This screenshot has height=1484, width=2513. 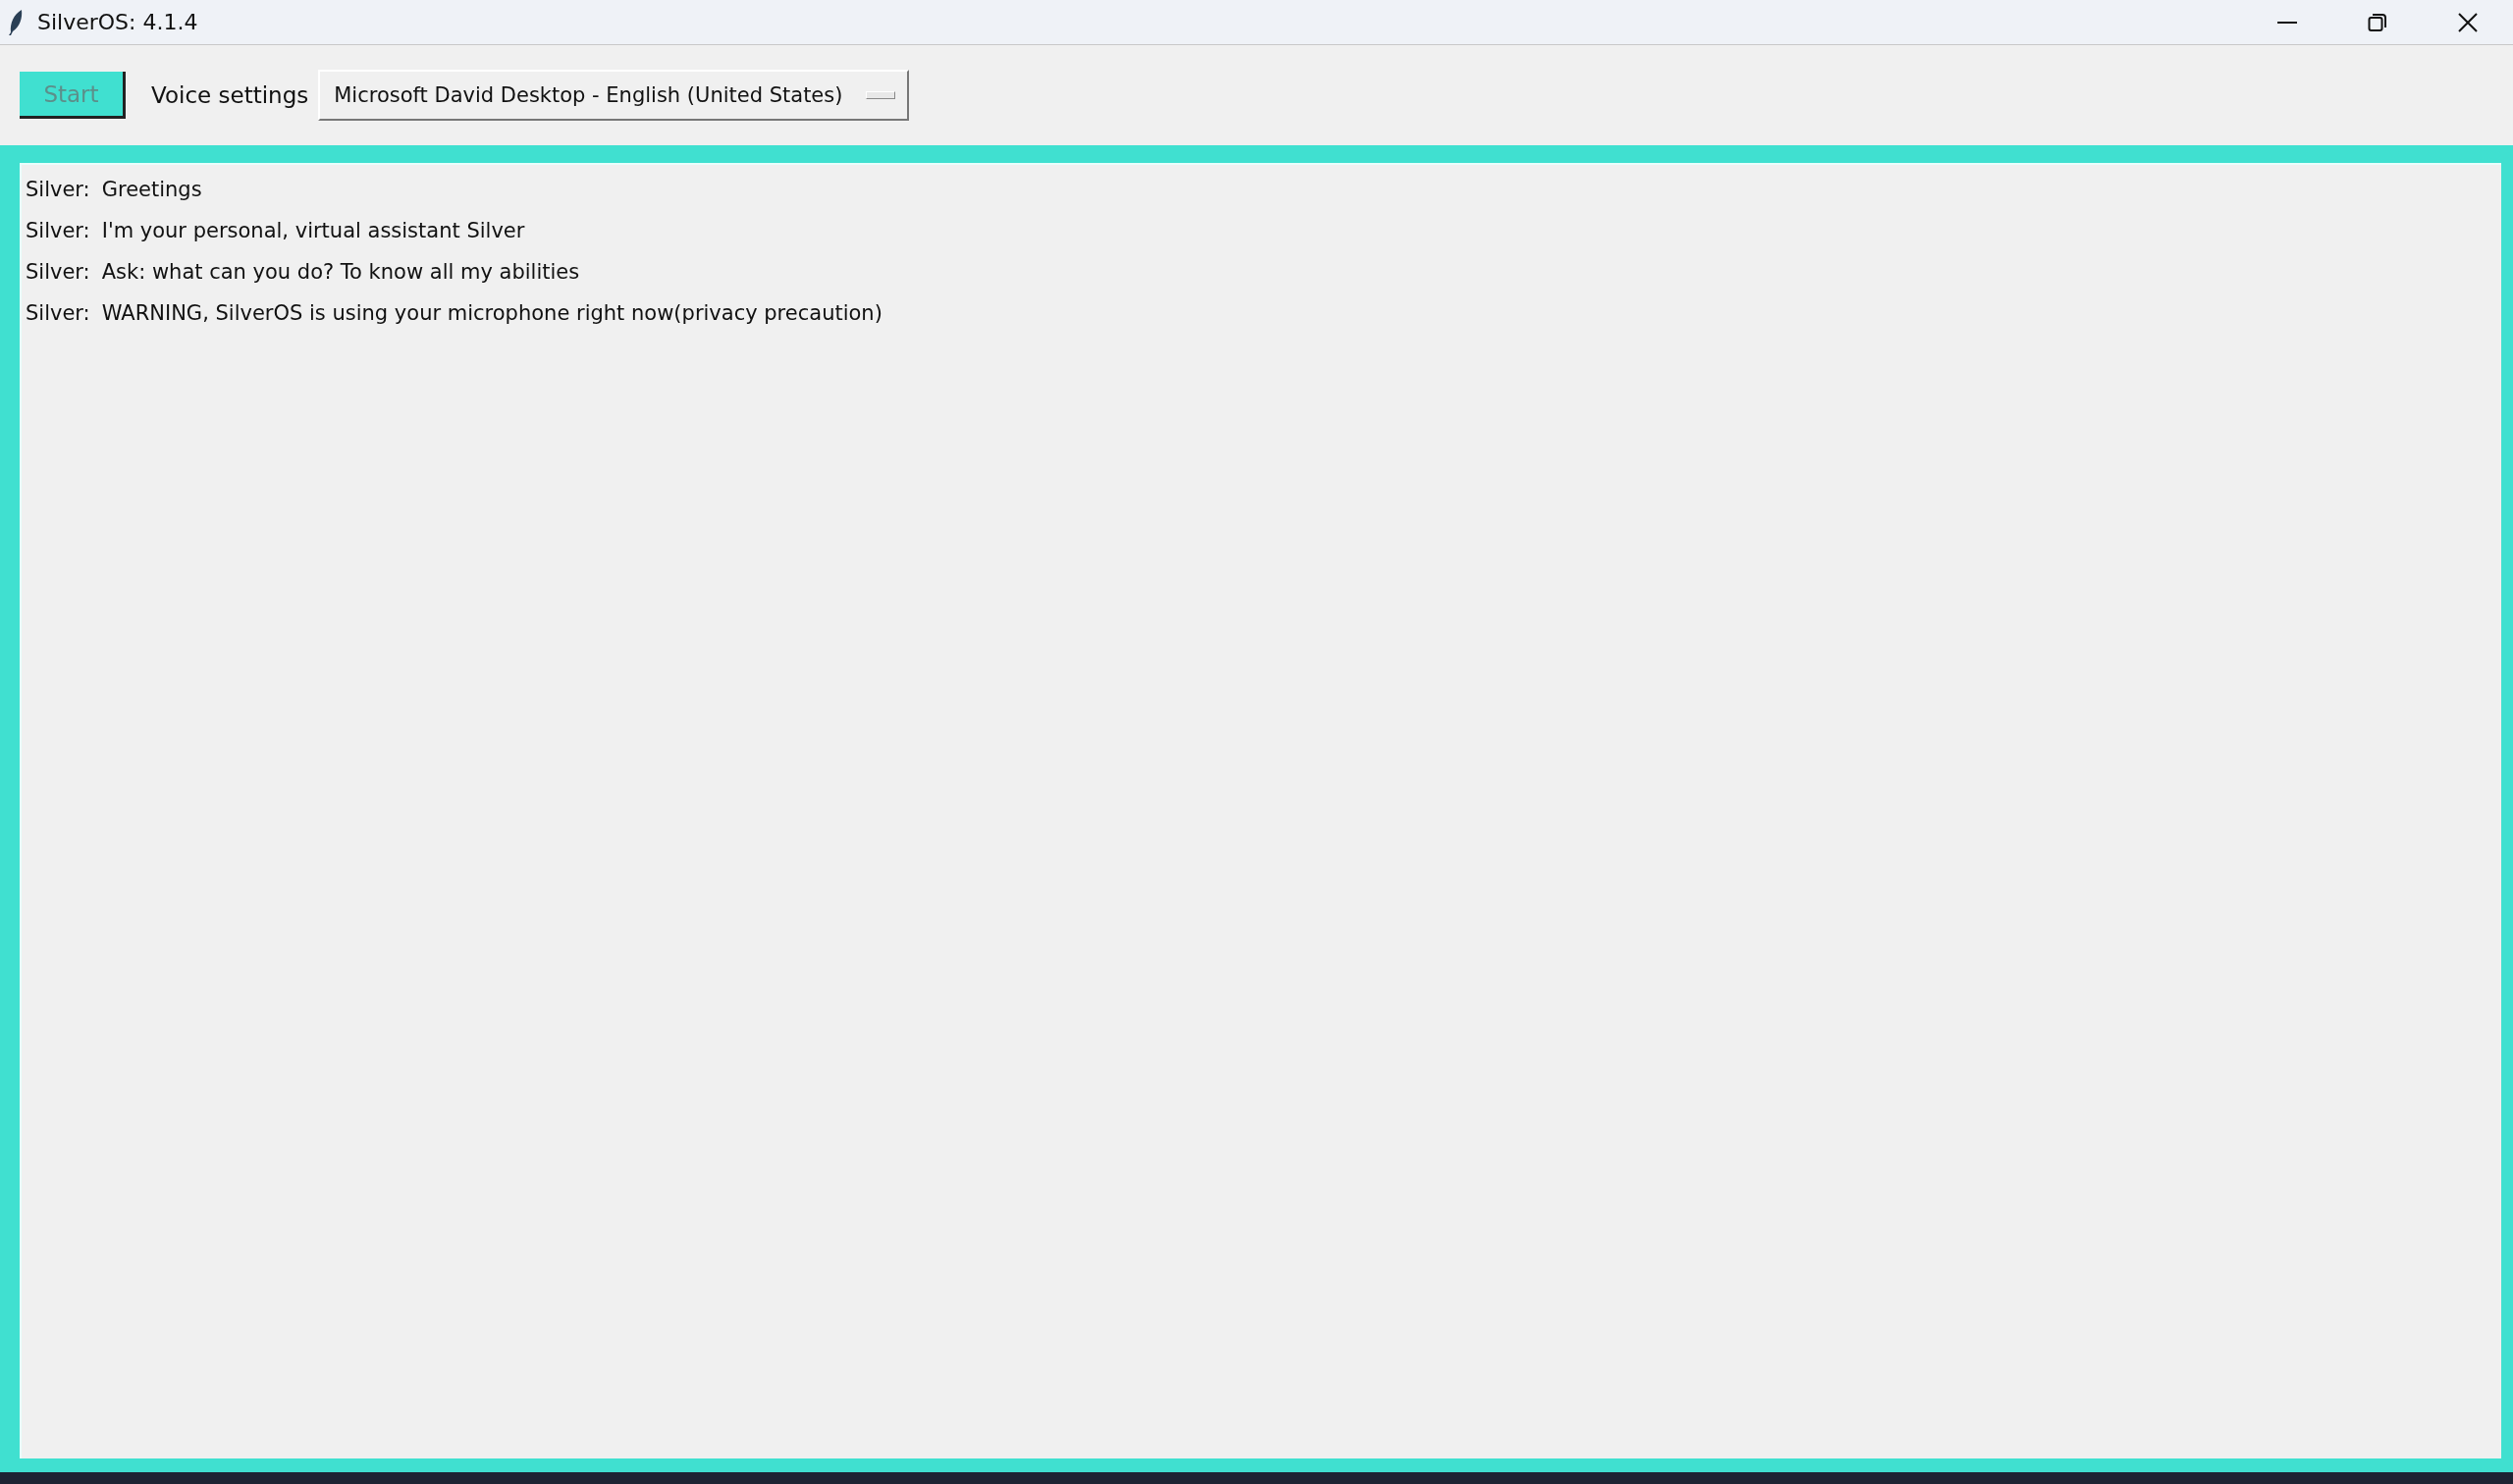 What do you see at coordinates (230, 95) in the screenshot?
I see `voice-settings-label: Voice settings` at bounding box center [230, 95].